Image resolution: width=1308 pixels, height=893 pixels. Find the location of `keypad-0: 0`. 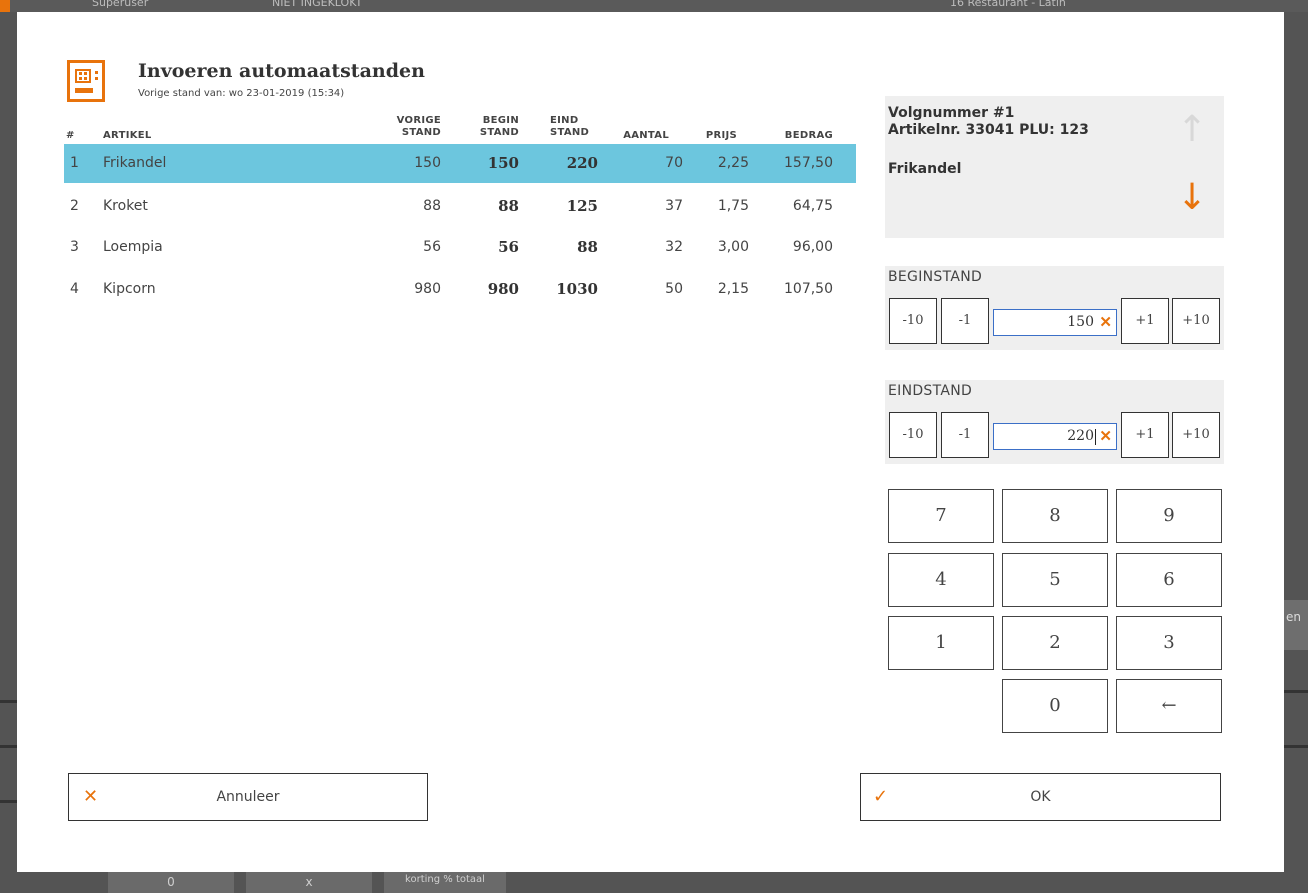

keypad-0: 0 is located at coordinates (1055, 706).